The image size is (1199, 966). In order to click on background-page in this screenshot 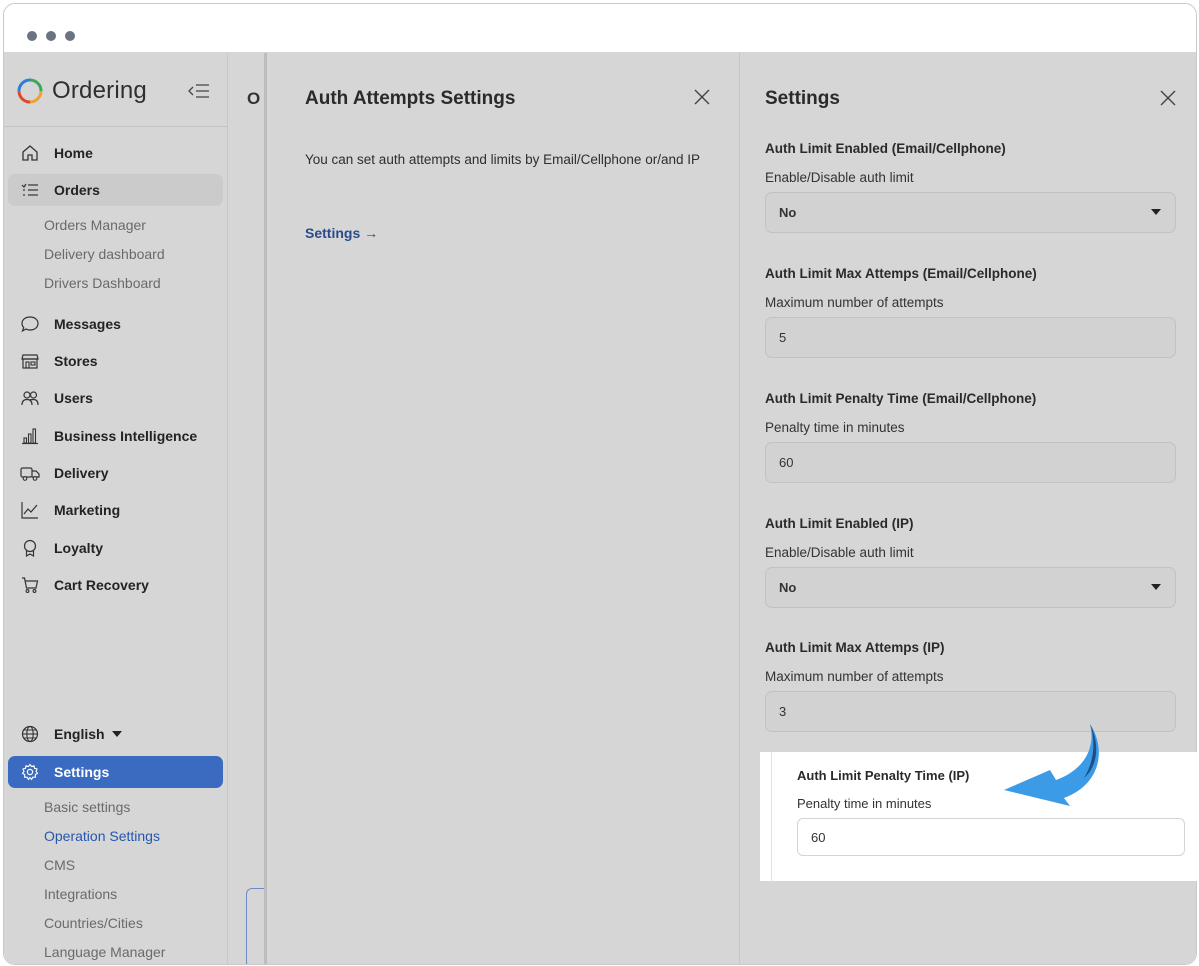, I will do `click(246, 508)`.